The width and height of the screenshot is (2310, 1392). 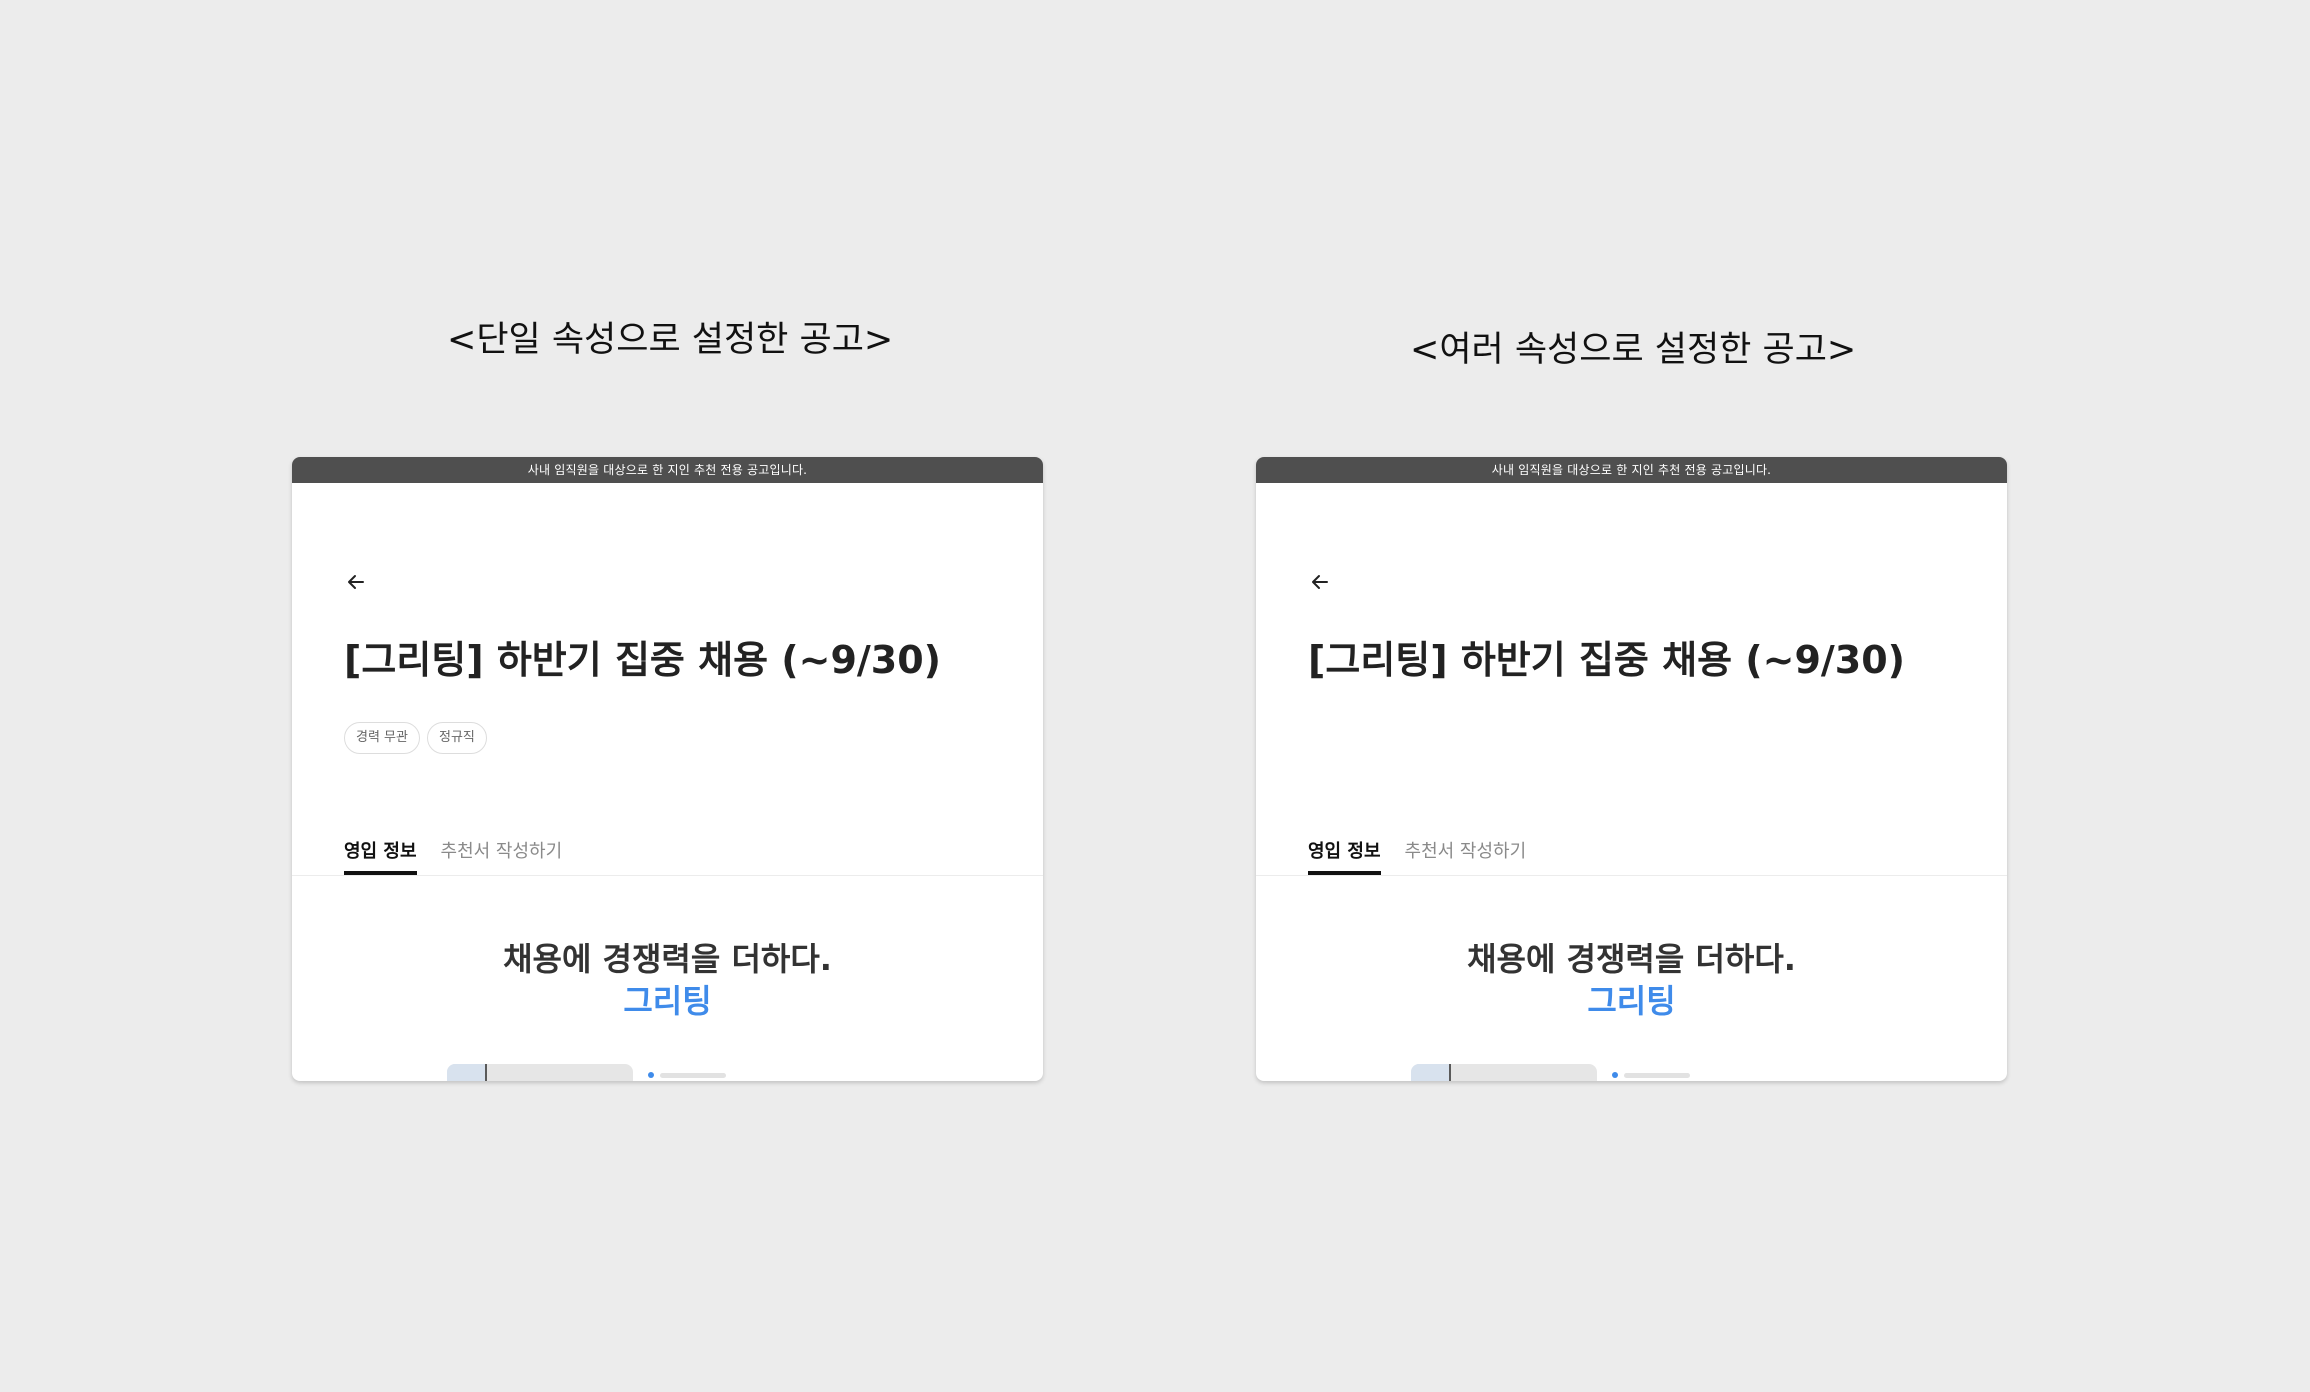 What do you see at coordinates (382, 738) in the screenshot?
I see `tag-experience: 경력 무관` at bounding box center [382, 738].